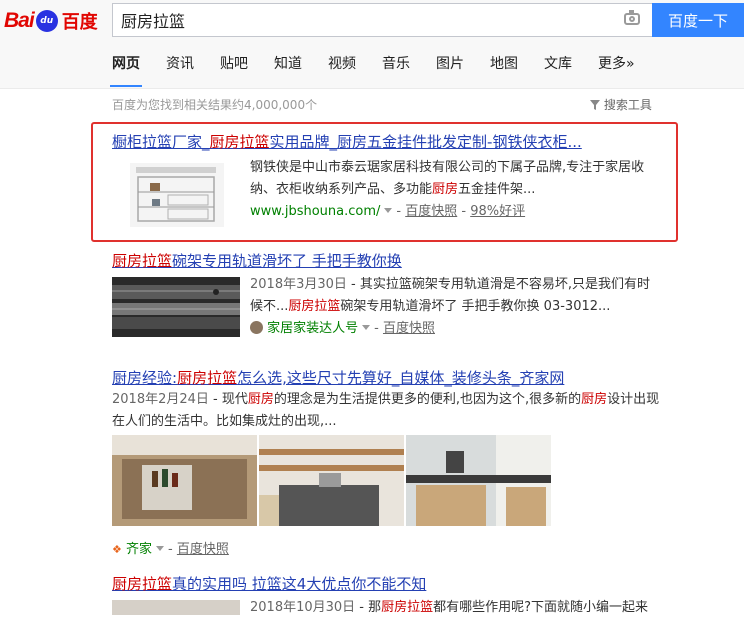 This screenshot has width=744, height=619. I want to click on tab-wenku: 文库, so click(558, 71).